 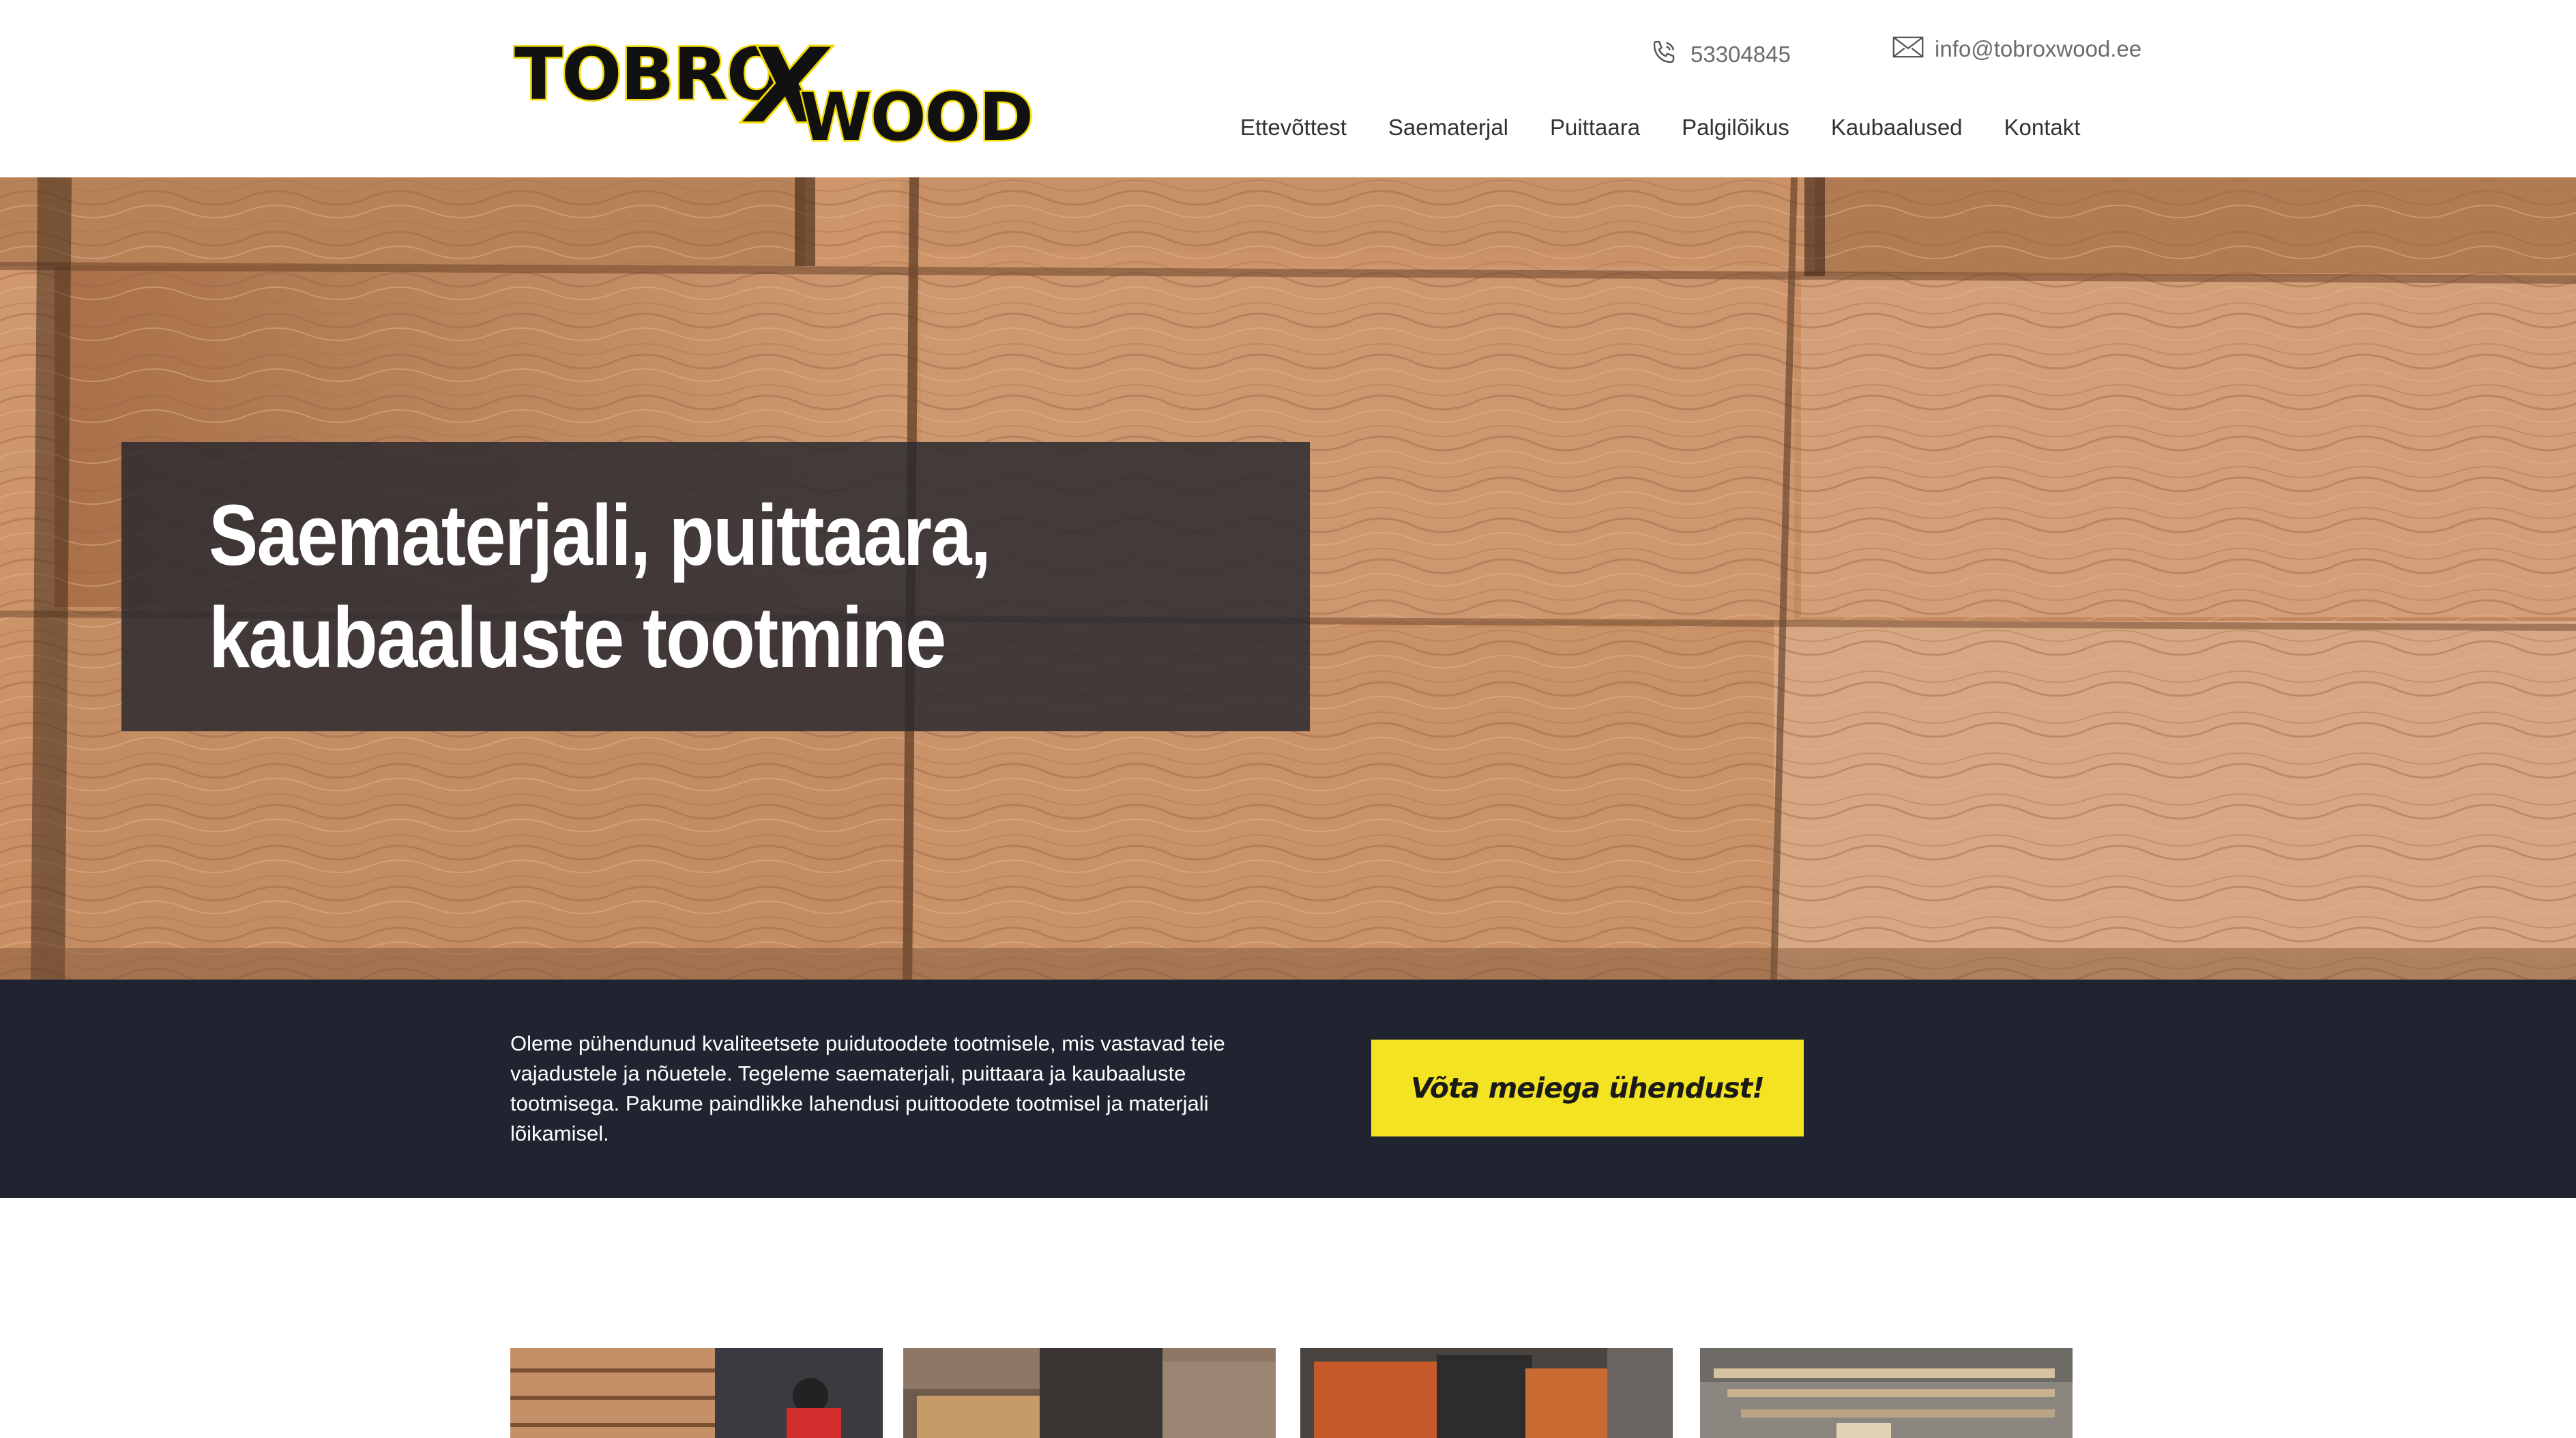 I want to click on logo-text-bottom: WOOD, so click(x=917, y=118).